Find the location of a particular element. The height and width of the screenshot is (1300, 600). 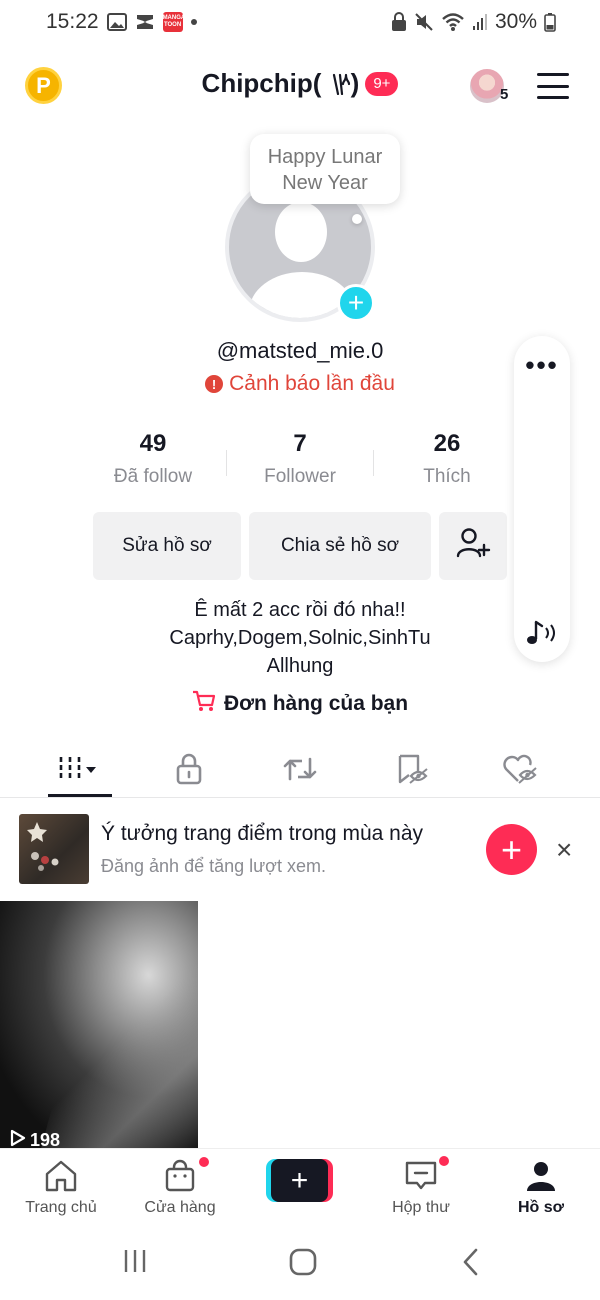

friend-count: 5 is located at coordinates (504, 94).